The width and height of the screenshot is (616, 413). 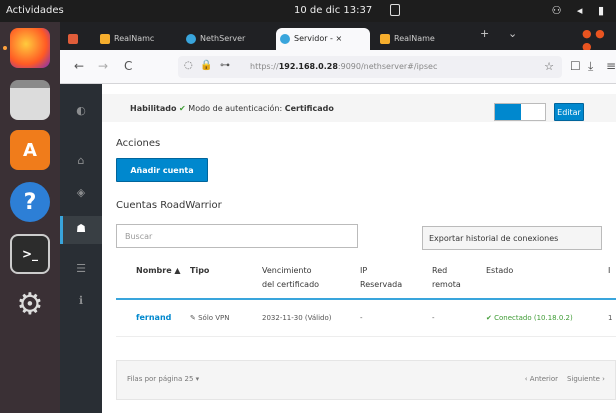 I want to click on check-icon: ✔, so click(x=182, y=108).